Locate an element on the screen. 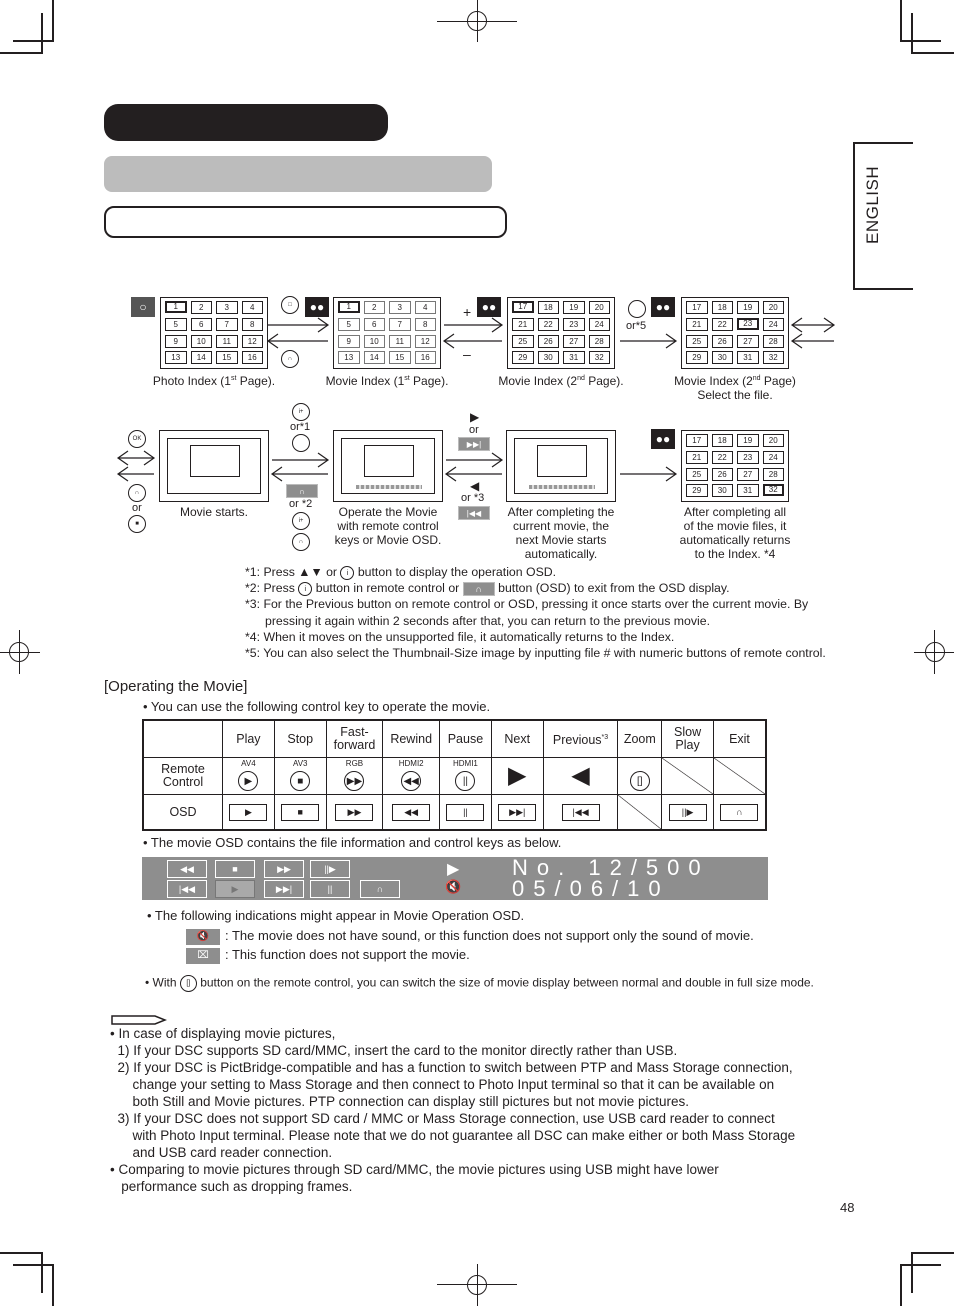 This screenshot has width=954, height=1306. osd-next-icon: ▶▶| is located at coordinates (517, 812).